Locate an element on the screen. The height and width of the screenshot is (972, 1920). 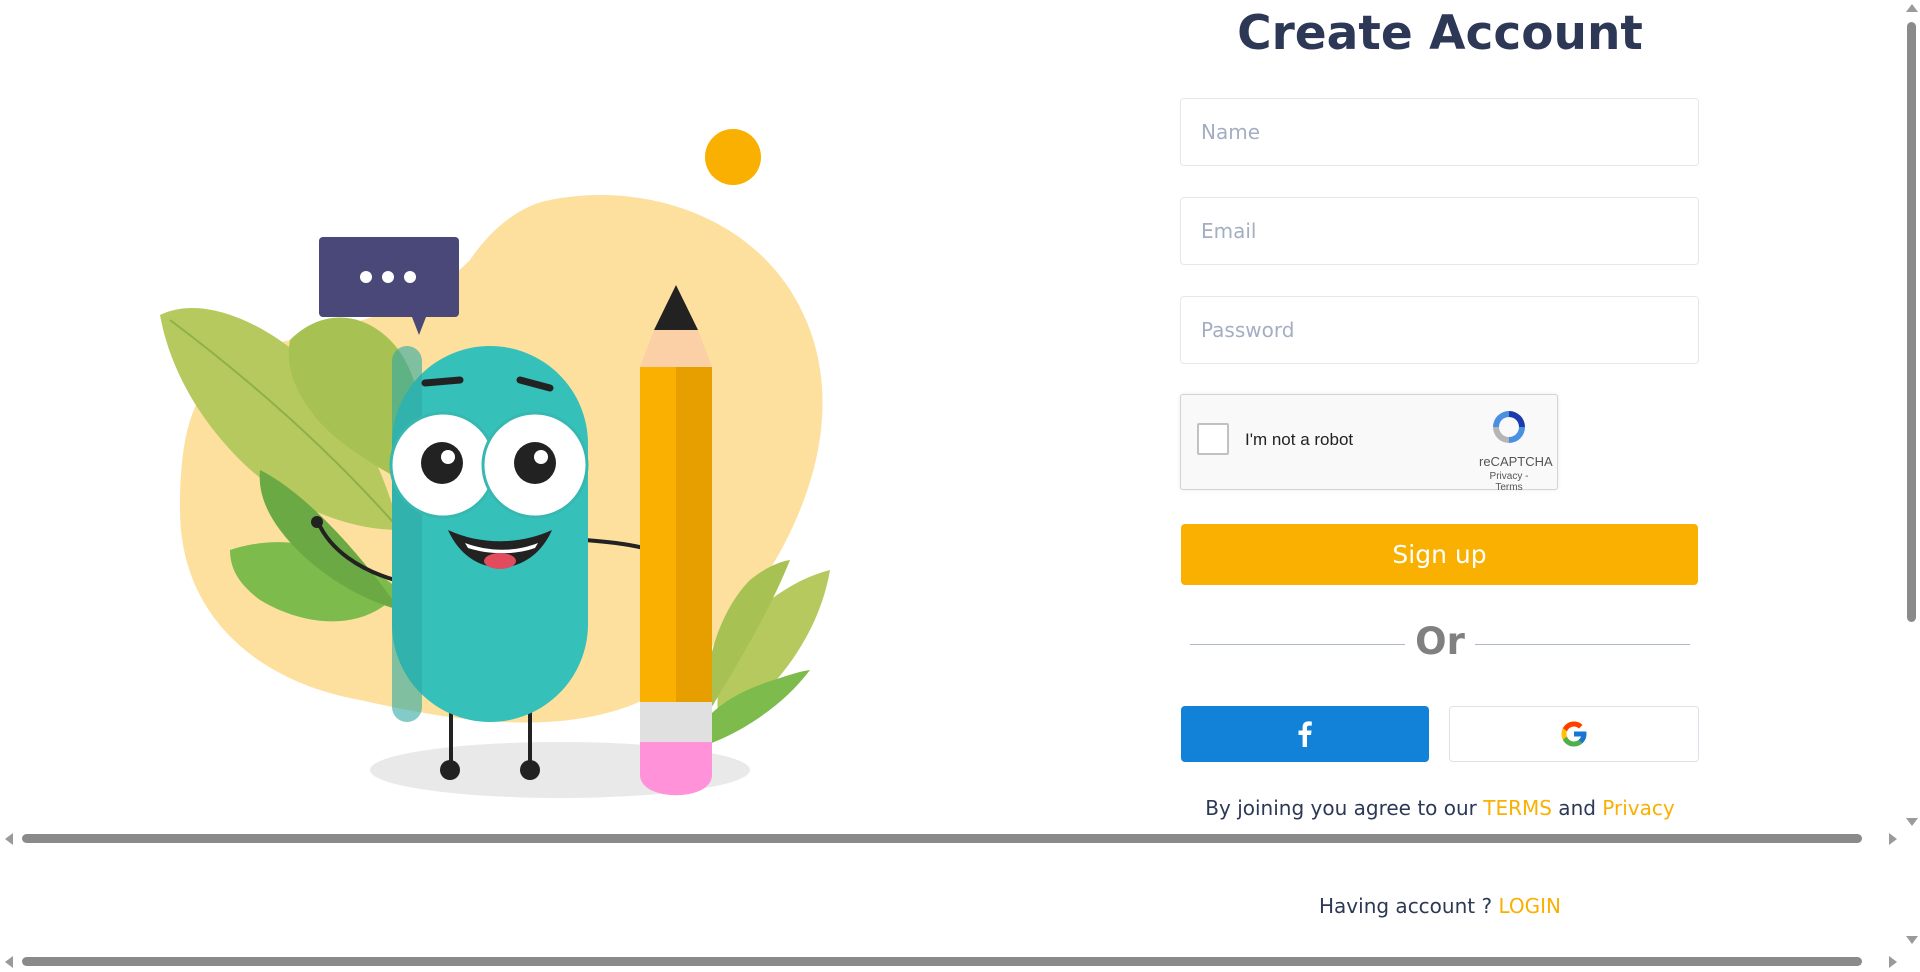
facebook-login-button is located at coordinates (1305, 734).